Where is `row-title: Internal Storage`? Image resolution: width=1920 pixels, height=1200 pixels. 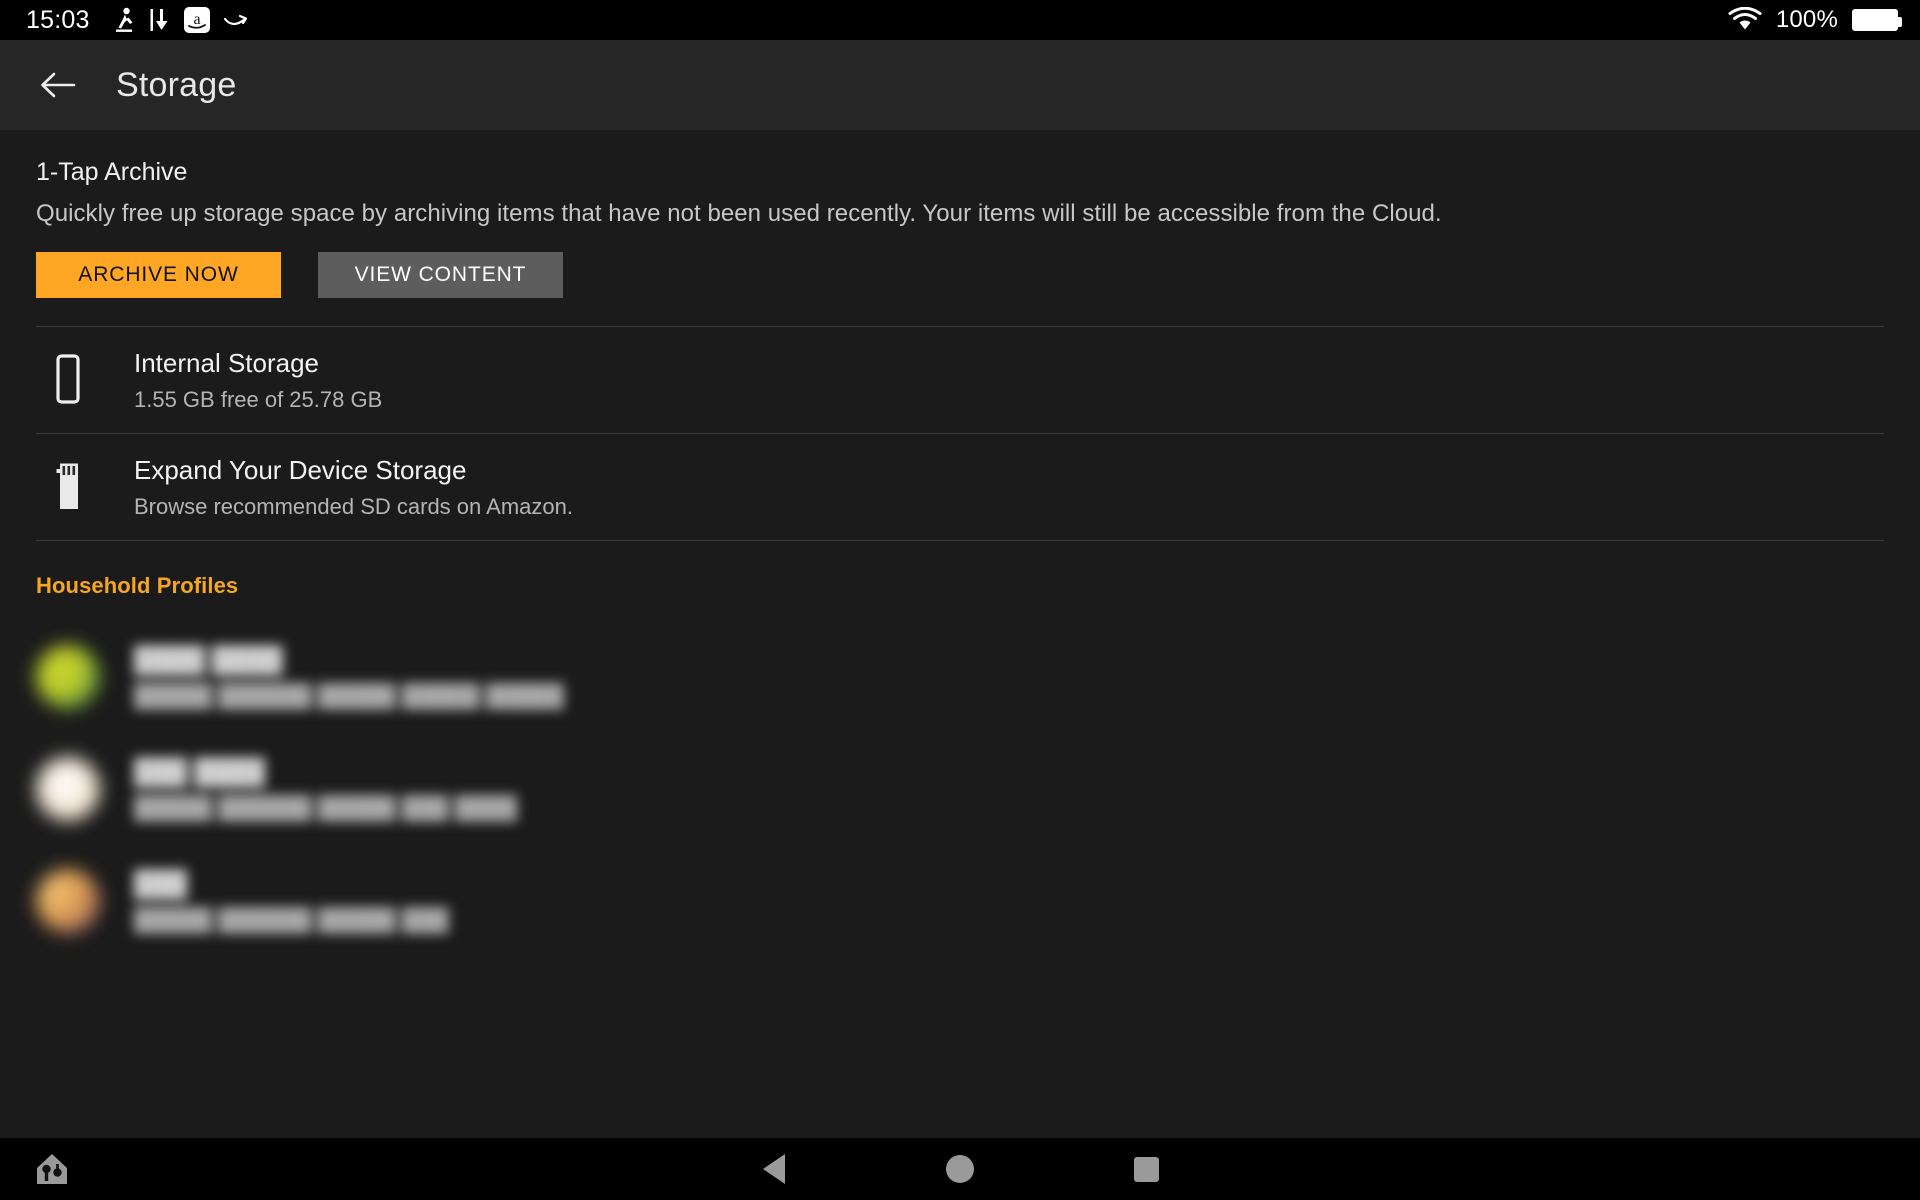
row-title: Internal Storage is located at coordinates (227, 362).